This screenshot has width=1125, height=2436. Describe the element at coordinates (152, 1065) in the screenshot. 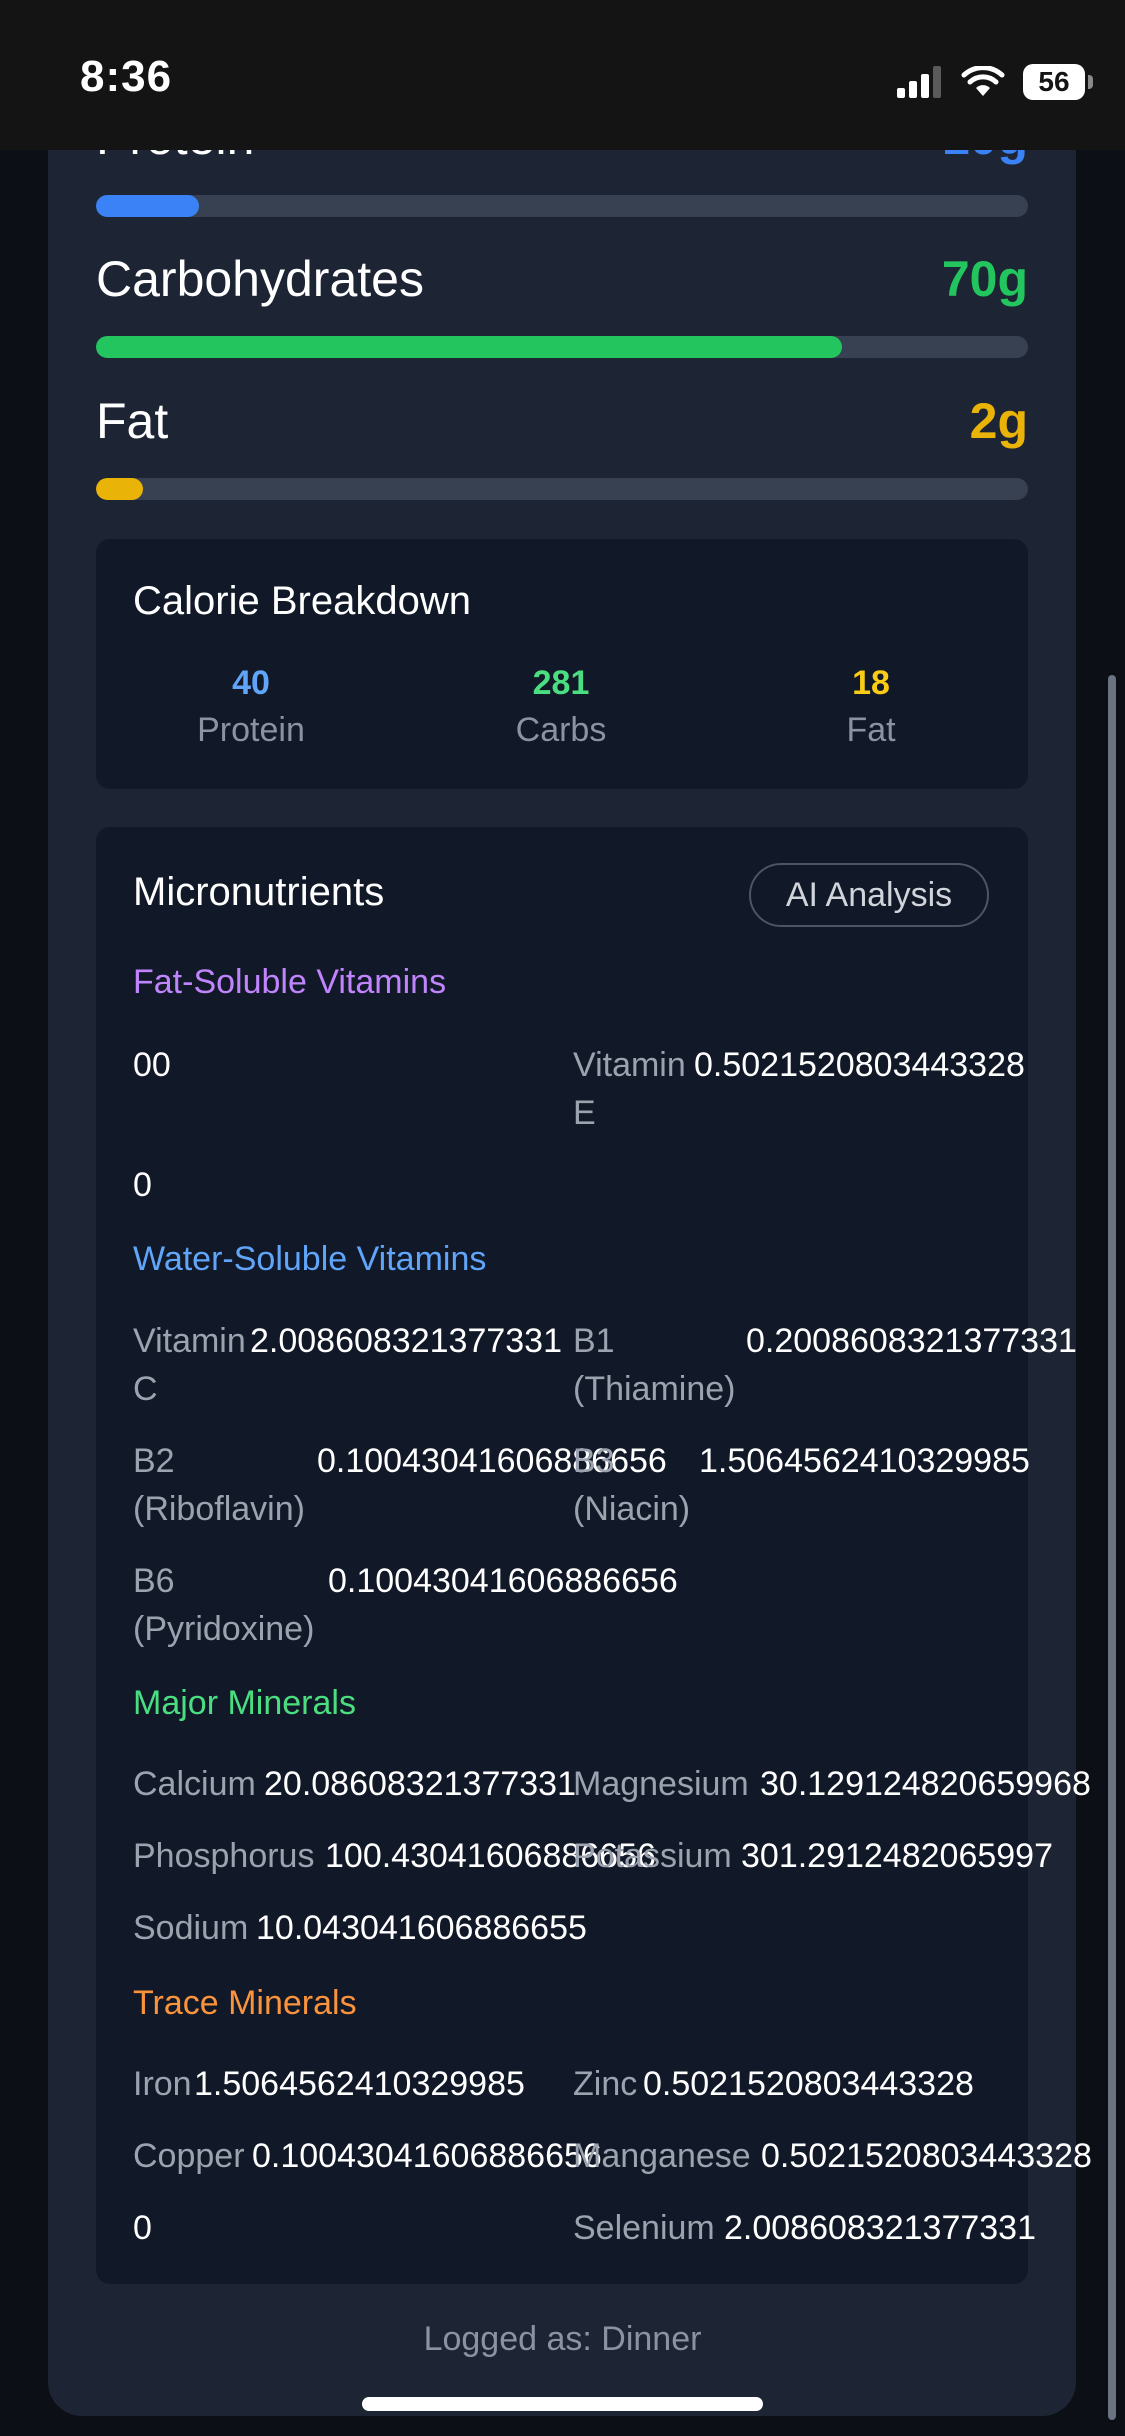

I see `nutrient-value: 00` at that location.